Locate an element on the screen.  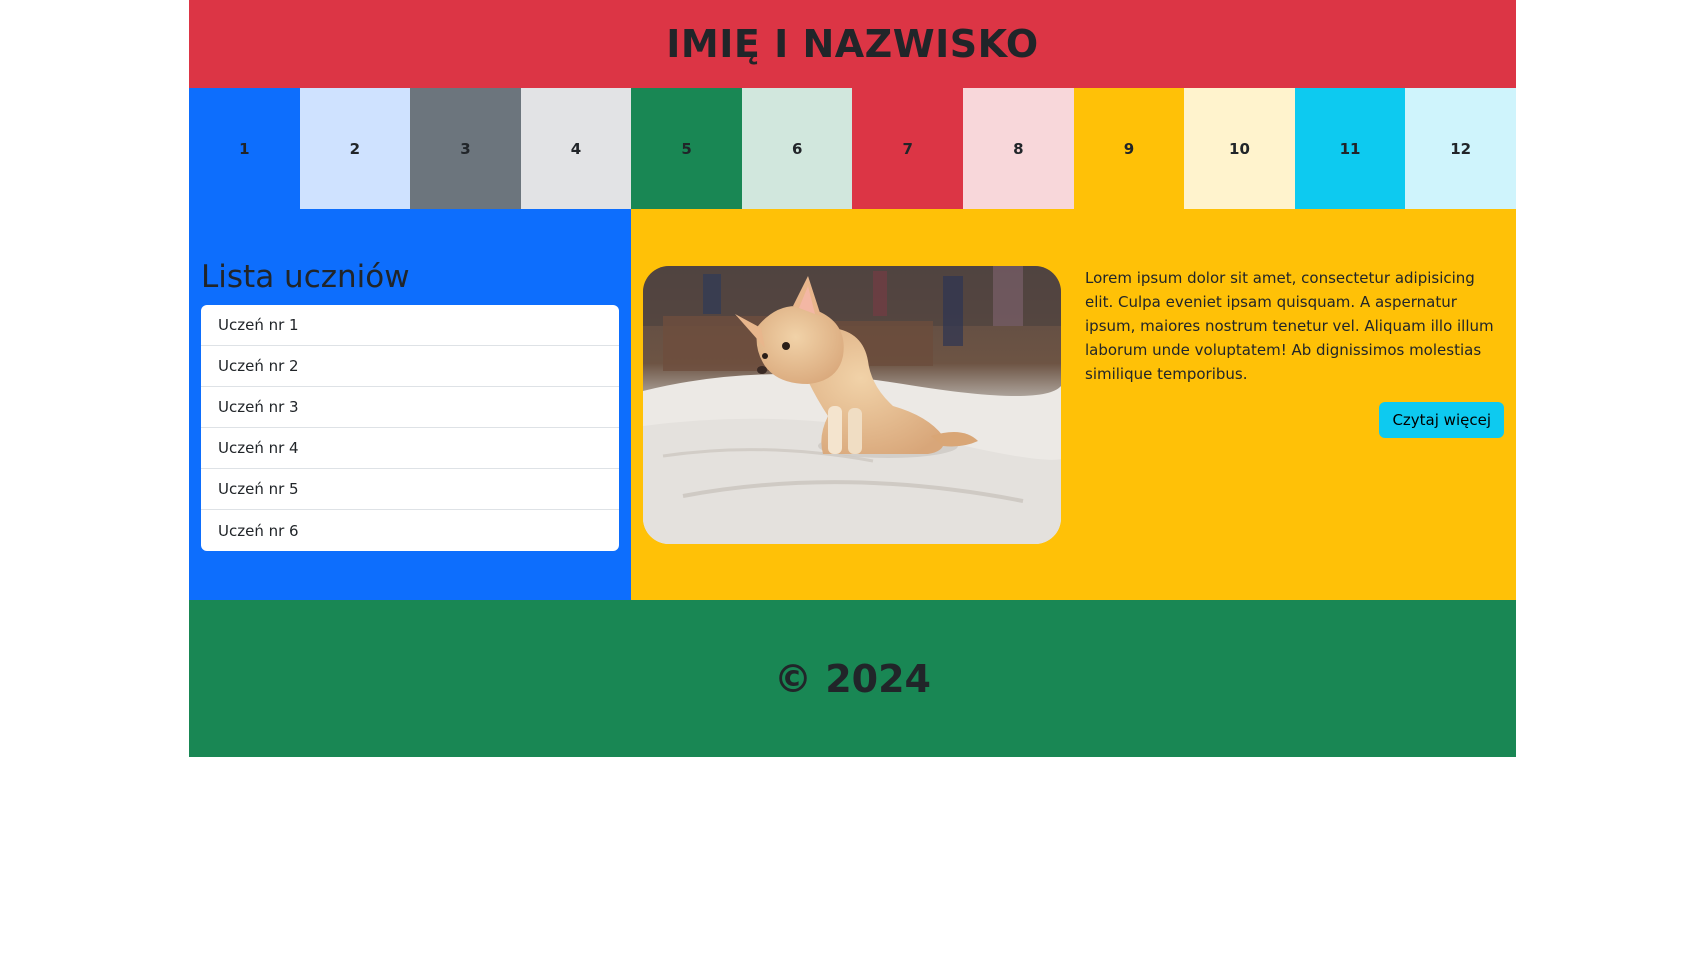
page-title: IMIĘ I NAZWISKO is located at coordinates (852, 44).